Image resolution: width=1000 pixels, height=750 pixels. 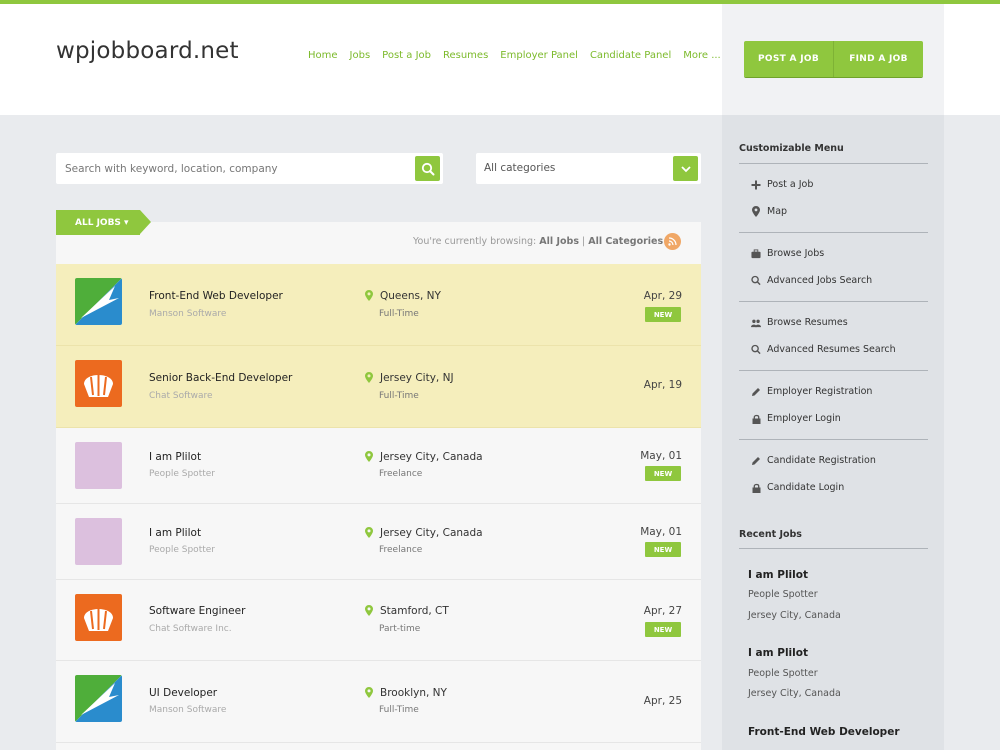 I want to click on category-dropdown-button, so click(x=685, y=168).